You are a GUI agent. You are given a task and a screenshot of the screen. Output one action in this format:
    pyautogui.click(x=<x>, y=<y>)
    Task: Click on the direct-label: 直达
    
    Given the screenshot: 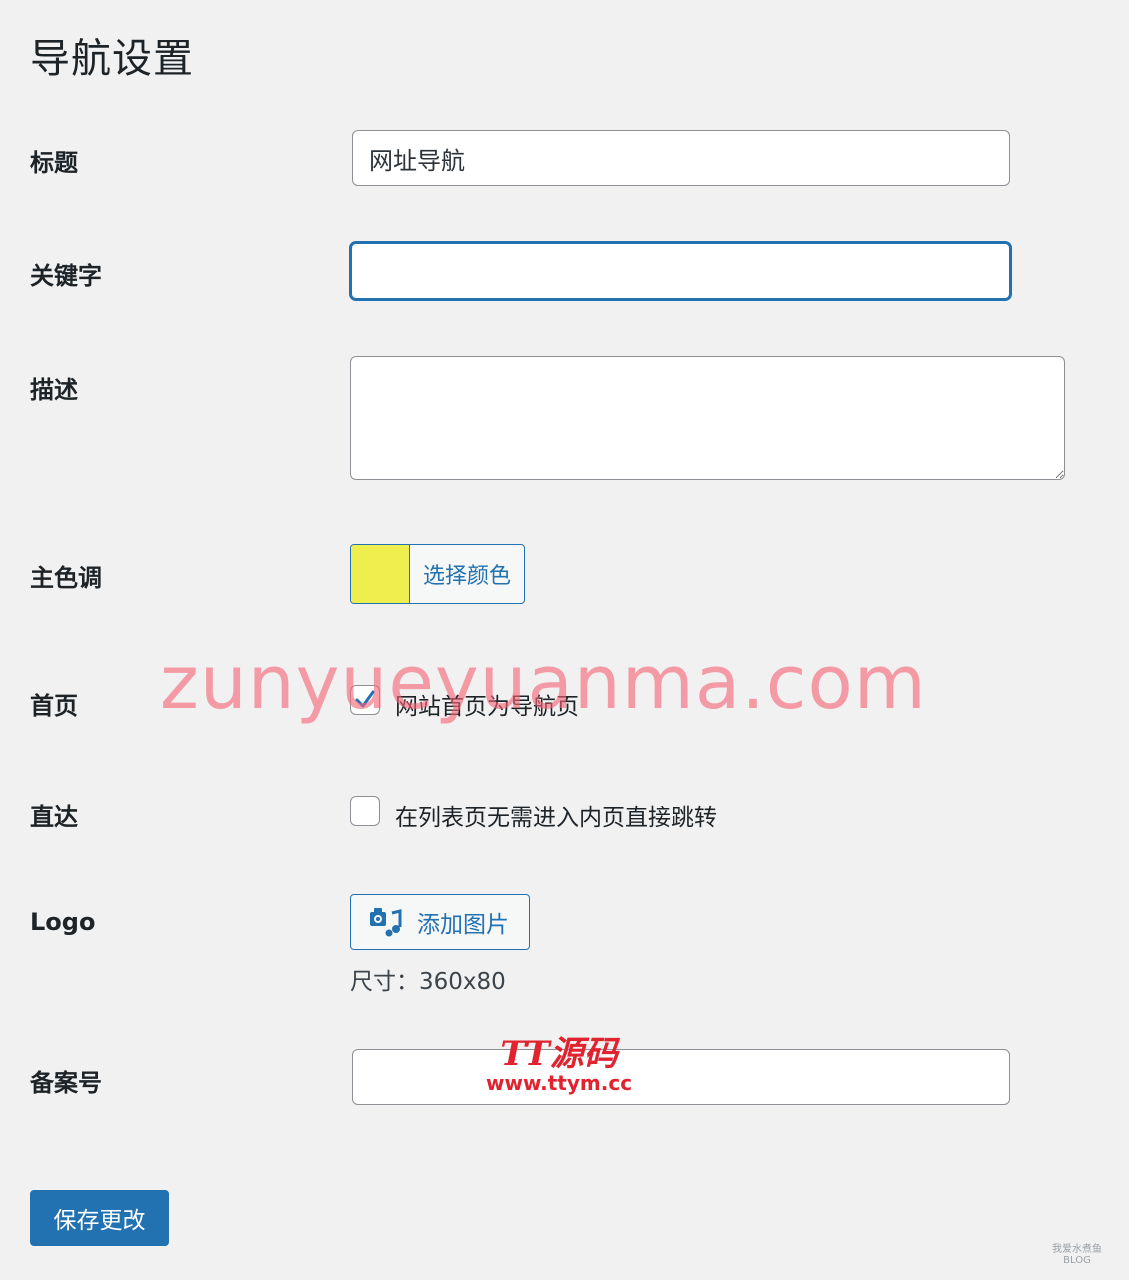 What is the action you would take?
    pyautogui.click(x=54, y=817)
    